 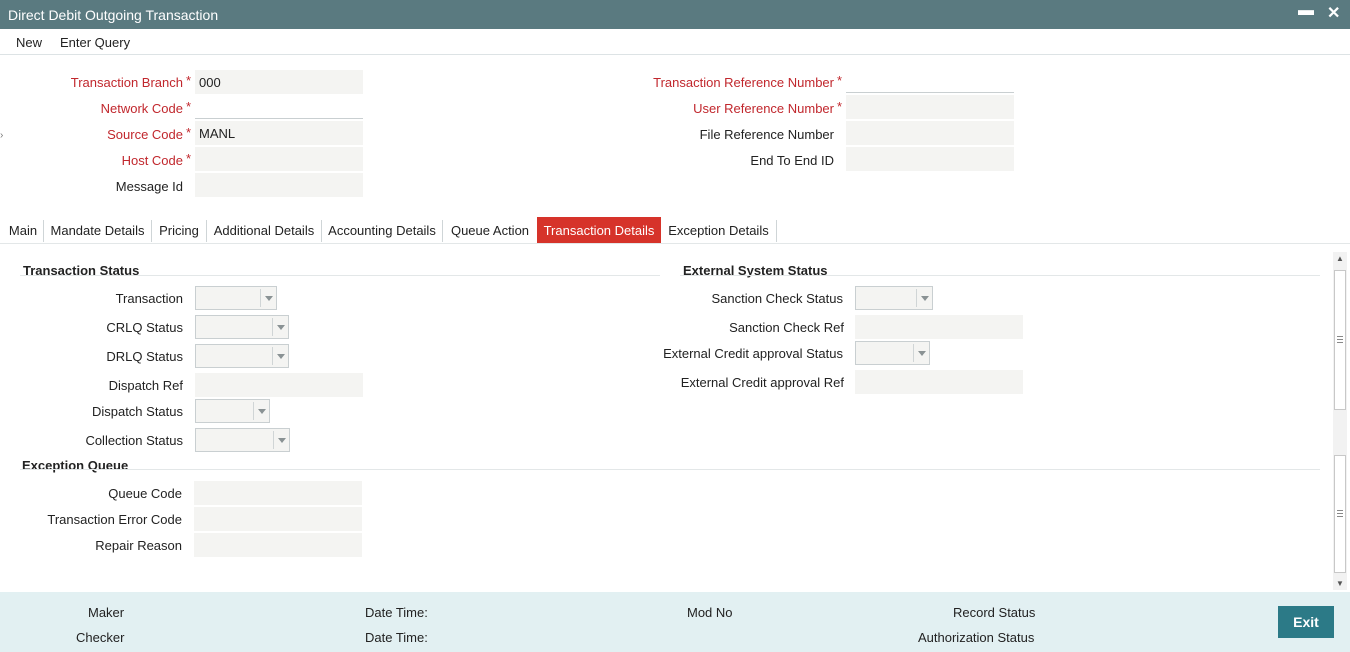 What do you see at coordinates (930, 133) in the screenshot?
I see `file-reference-number-field` at bounding box center [930, 133].